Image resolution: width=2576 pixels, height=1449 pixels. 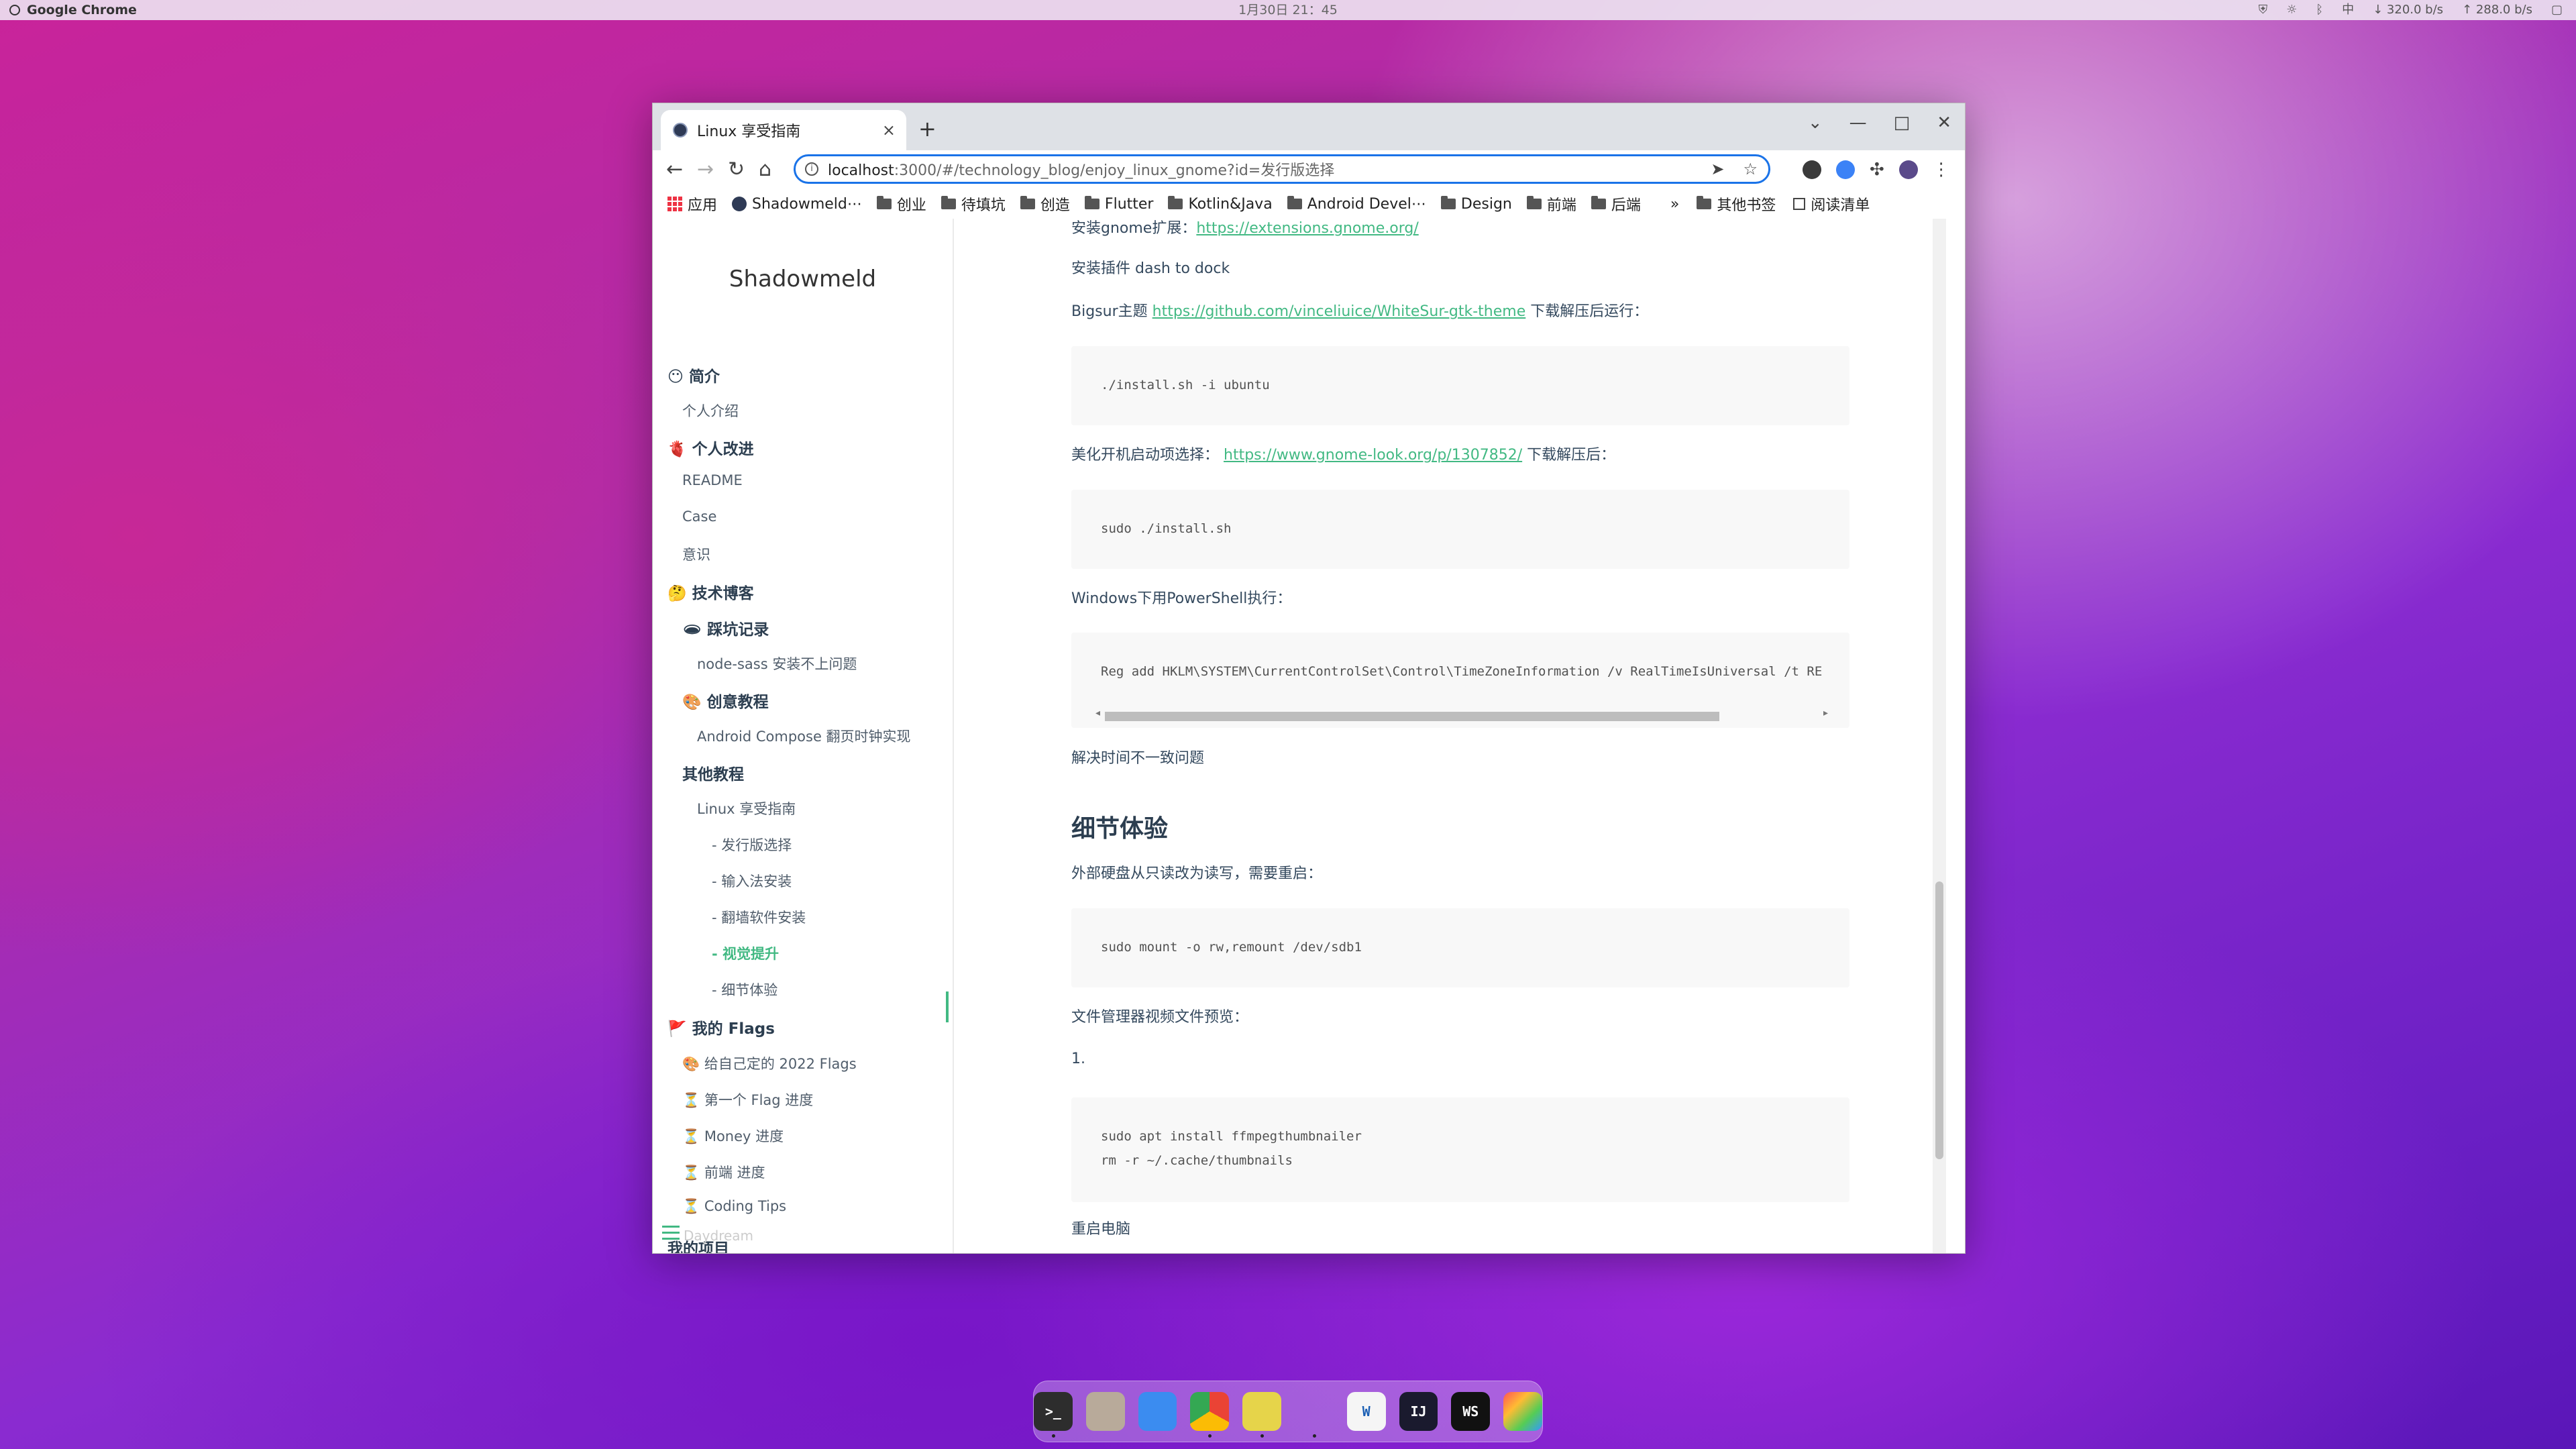 I want to click on tab-close-icon: ×, so click(x=889, y=130).